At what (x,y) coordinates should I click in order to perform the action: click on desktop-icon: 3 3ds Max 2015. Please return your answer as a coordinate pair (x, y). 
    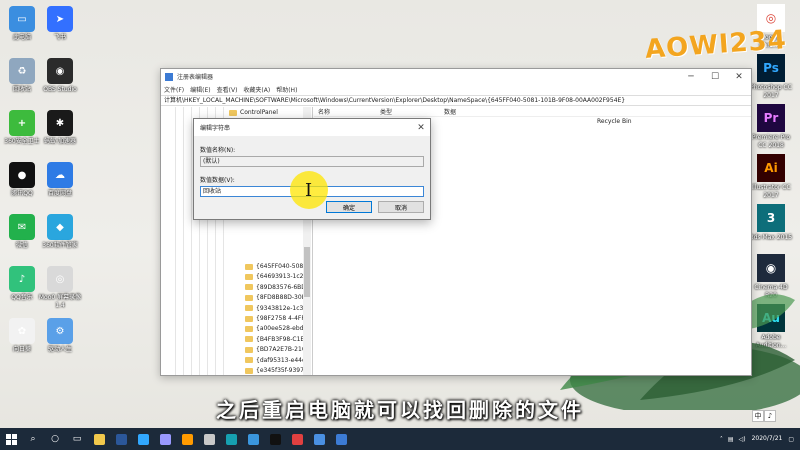
    Looking at the image, I should click on (771, 223).